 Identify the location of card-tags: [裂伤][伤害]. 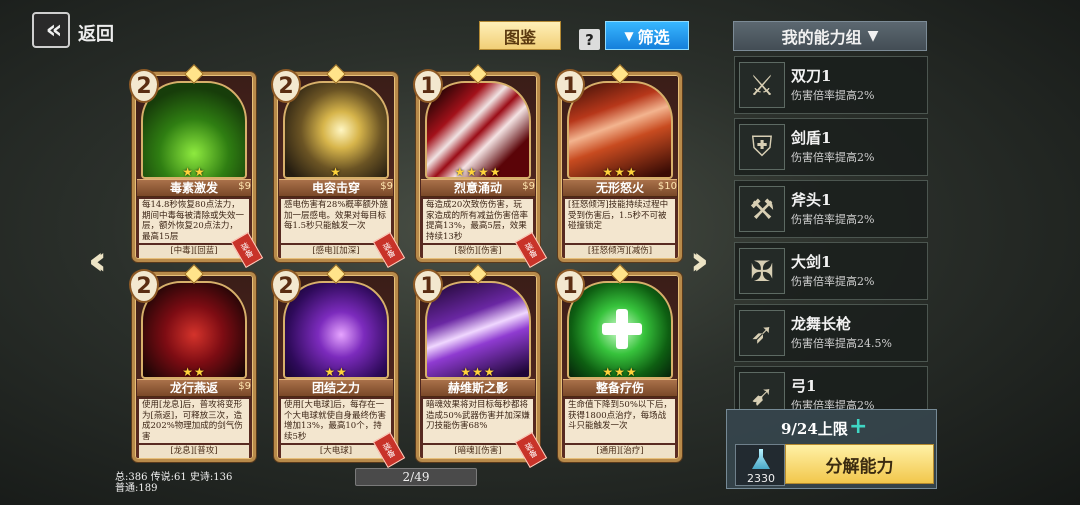
(478, 251).